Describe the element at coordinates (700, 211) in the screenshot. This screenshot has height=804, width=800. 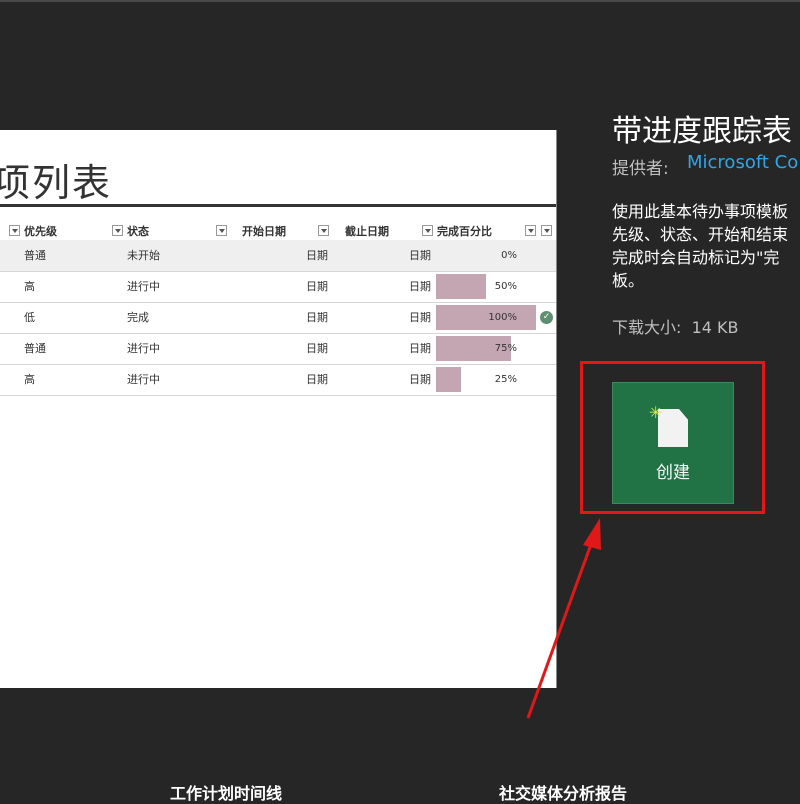
I see `description-line: 使用此基本待办事项模板` at that location.